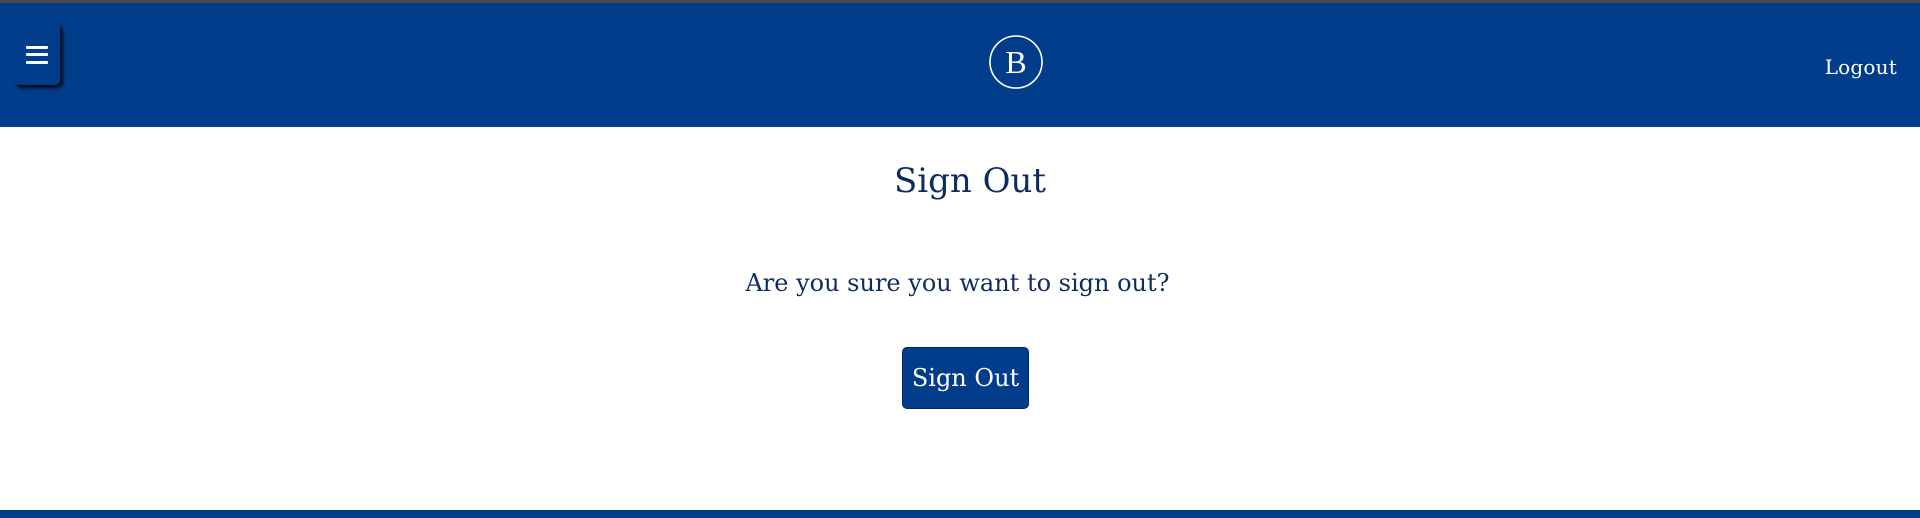  Describe the element at coordinates (970, 181) in the screenshot. I see `page-title: Sign Out` at that location.